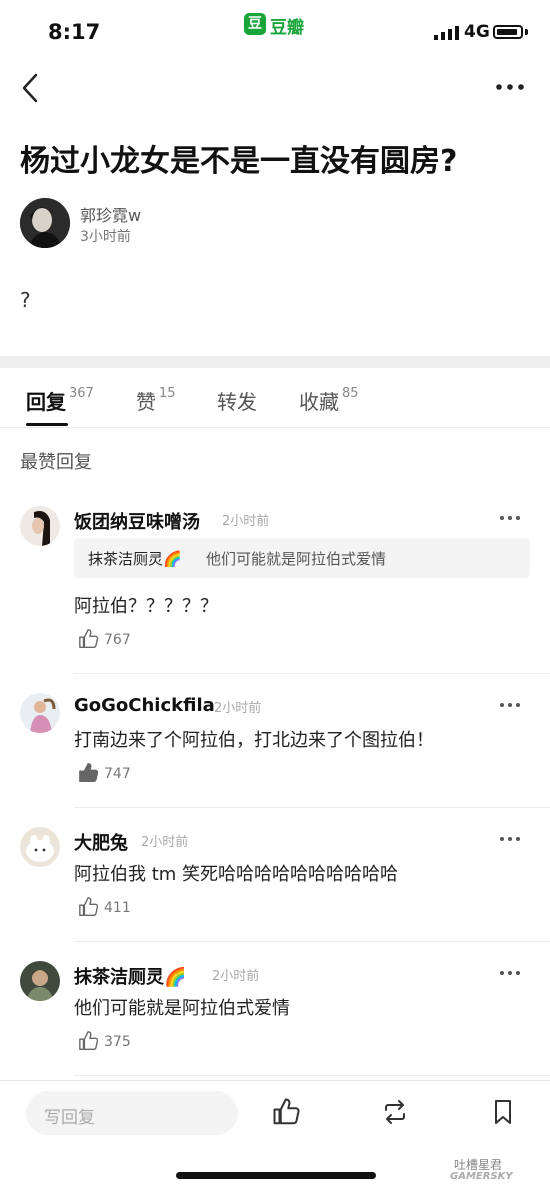 This screenshot has height=1190, width=550. What do you see at coordinates (137, 521) in the screenshot?
I see `comment-author: 饭团纳豆味噌汤` at bounding box center [137, 521].